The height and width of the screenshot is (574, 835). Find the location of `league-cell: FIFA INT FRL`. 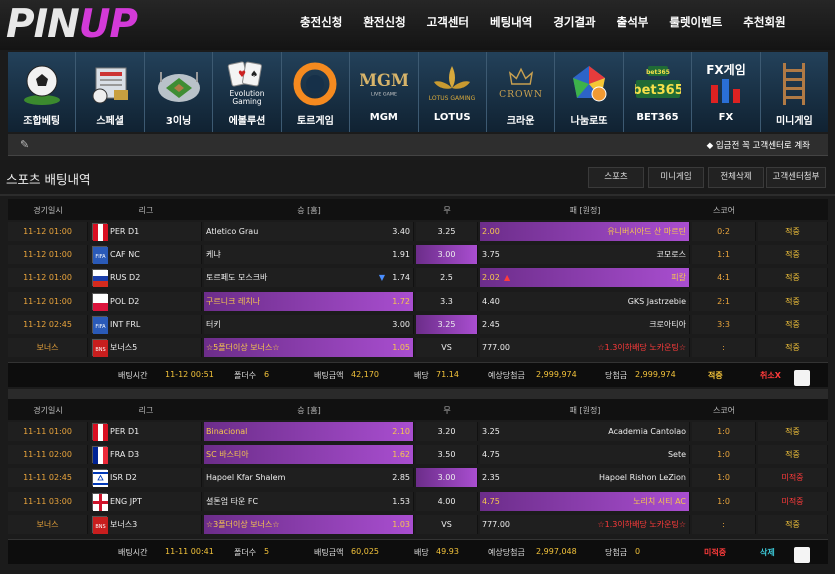

league-cell: FIFA INT FRL is located at coordinates (146, 324).